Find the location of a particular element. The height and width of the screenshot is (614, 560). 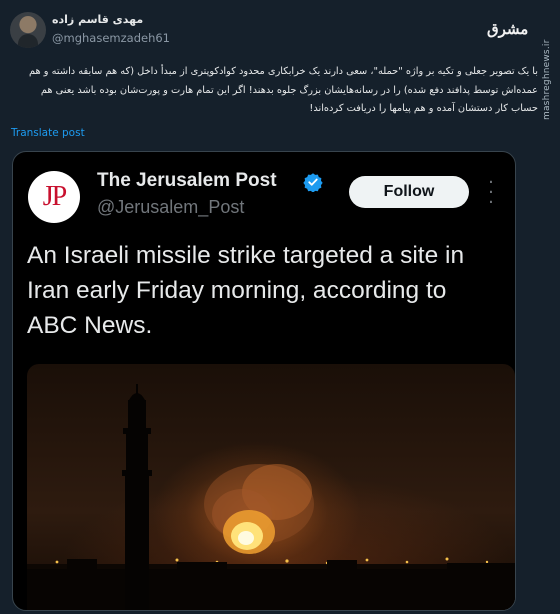

more-options-icon: · · · is located at coordinates (491, 193).